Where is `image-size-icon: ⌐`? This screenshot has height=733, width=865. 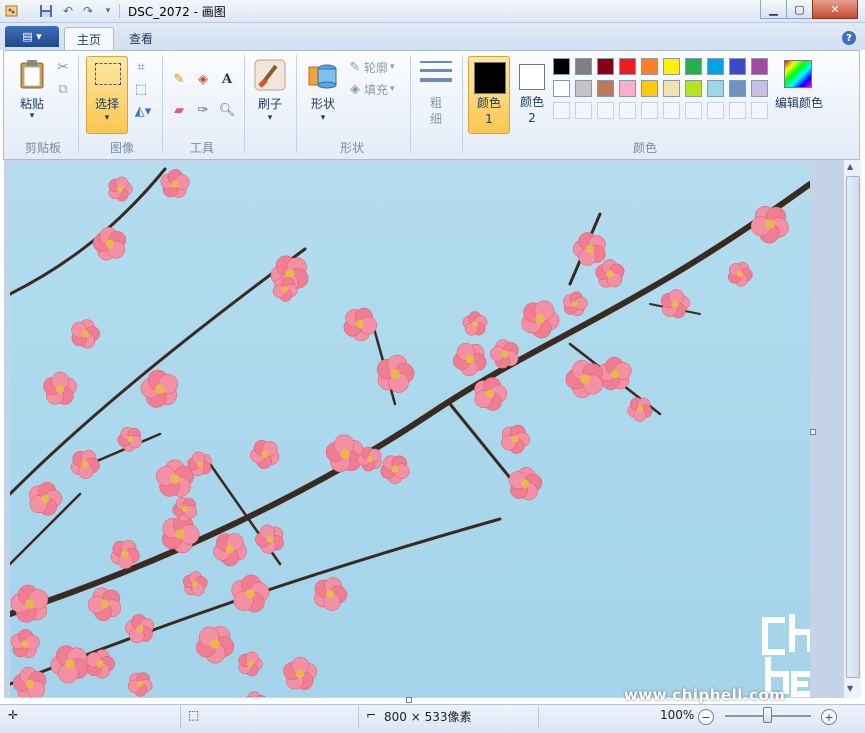 image-size-icon: ⌐ is located at coordinates (371, 715).